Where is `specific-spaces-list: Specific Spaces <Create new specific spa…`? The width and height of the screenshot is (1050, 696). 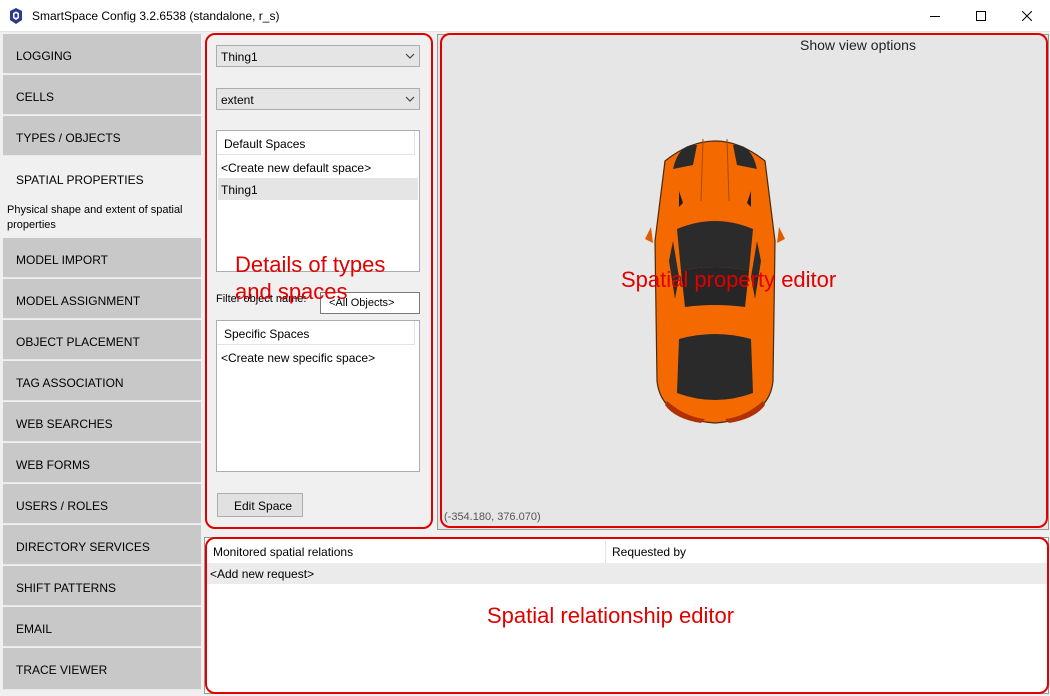 specific-spaces-list: Specific Spaces <Create new specific spa… is located at coordinates (318, 396).